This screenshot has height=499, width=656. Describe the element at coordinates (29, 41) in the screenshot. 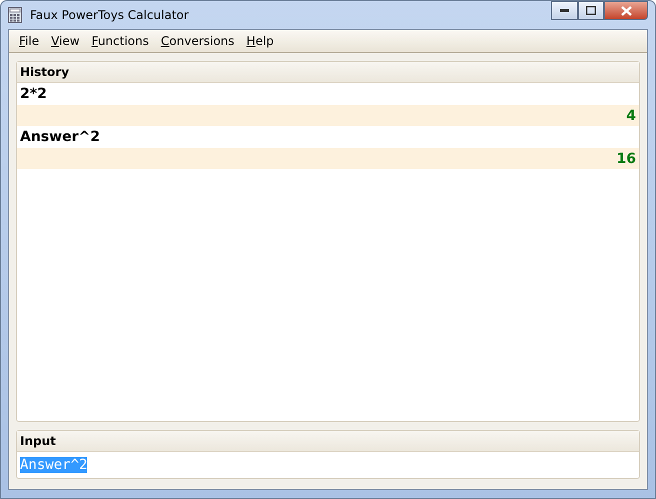

I see `menu-item: File` at that location.